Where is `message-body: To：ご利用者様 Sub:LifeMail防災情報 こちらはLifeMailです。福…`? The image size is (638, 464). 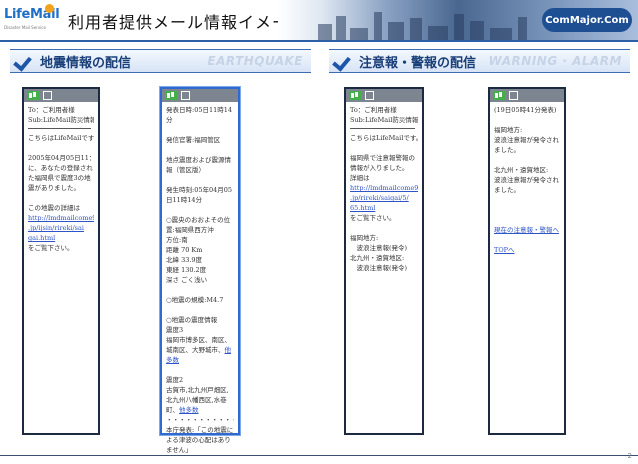
message-body: To：ご利用者様 Sub:LifeMail防災情報 こちらはLifeMailです。福… is located at coordinates (384, 189).